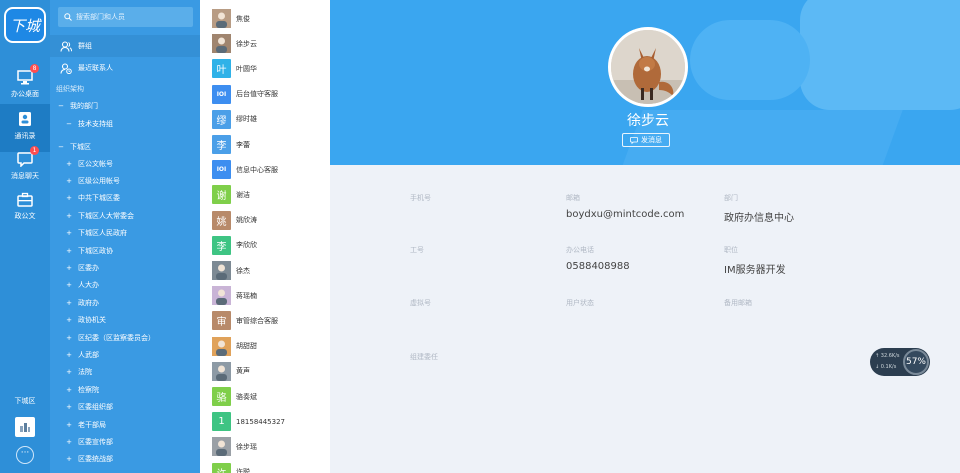  I want to click on tree-item: + 区委组织部, so click(125, 407).